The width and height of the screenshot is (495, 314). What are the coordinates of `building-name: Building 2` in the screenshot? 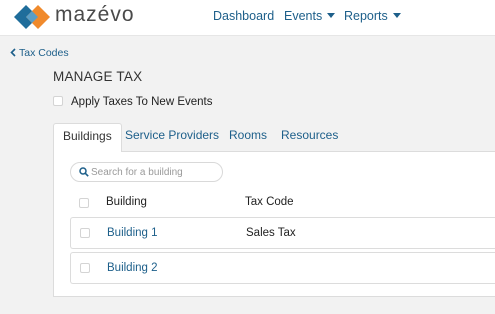 It's located at (132, 268).